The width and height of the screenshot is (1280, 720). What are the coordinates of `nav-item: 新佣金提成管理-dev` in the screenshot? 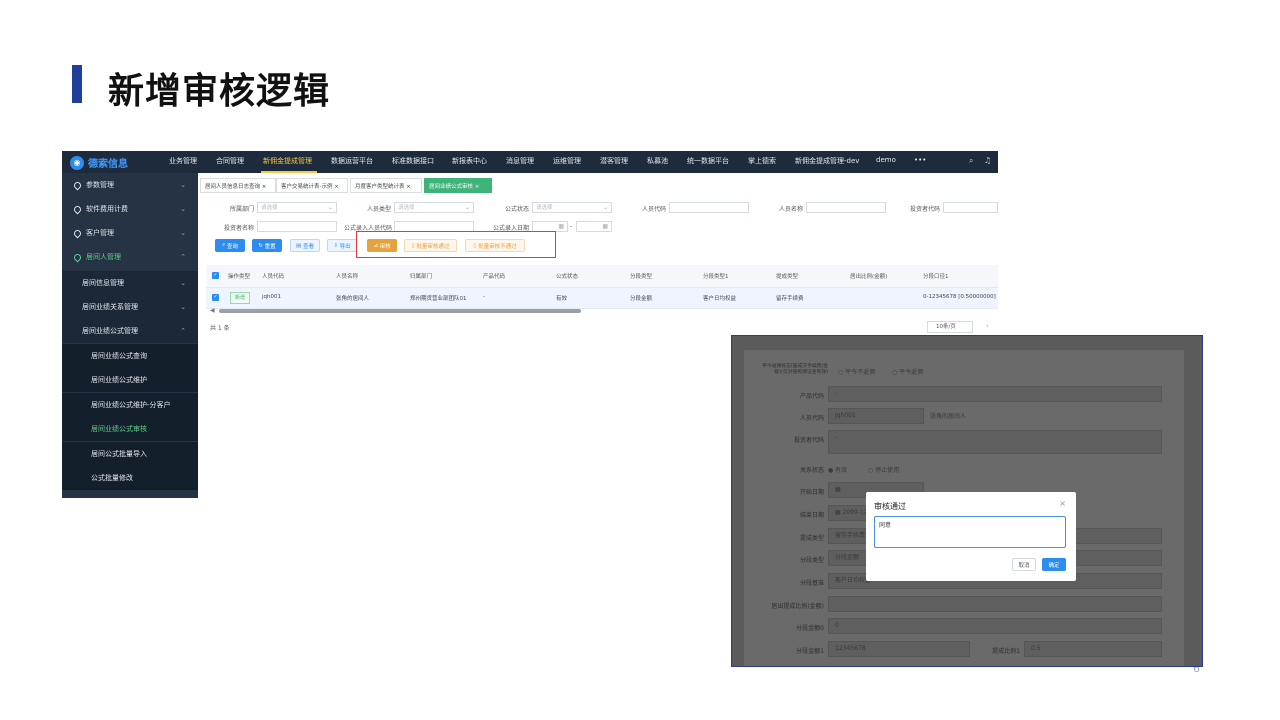 It's located at (827, 161).